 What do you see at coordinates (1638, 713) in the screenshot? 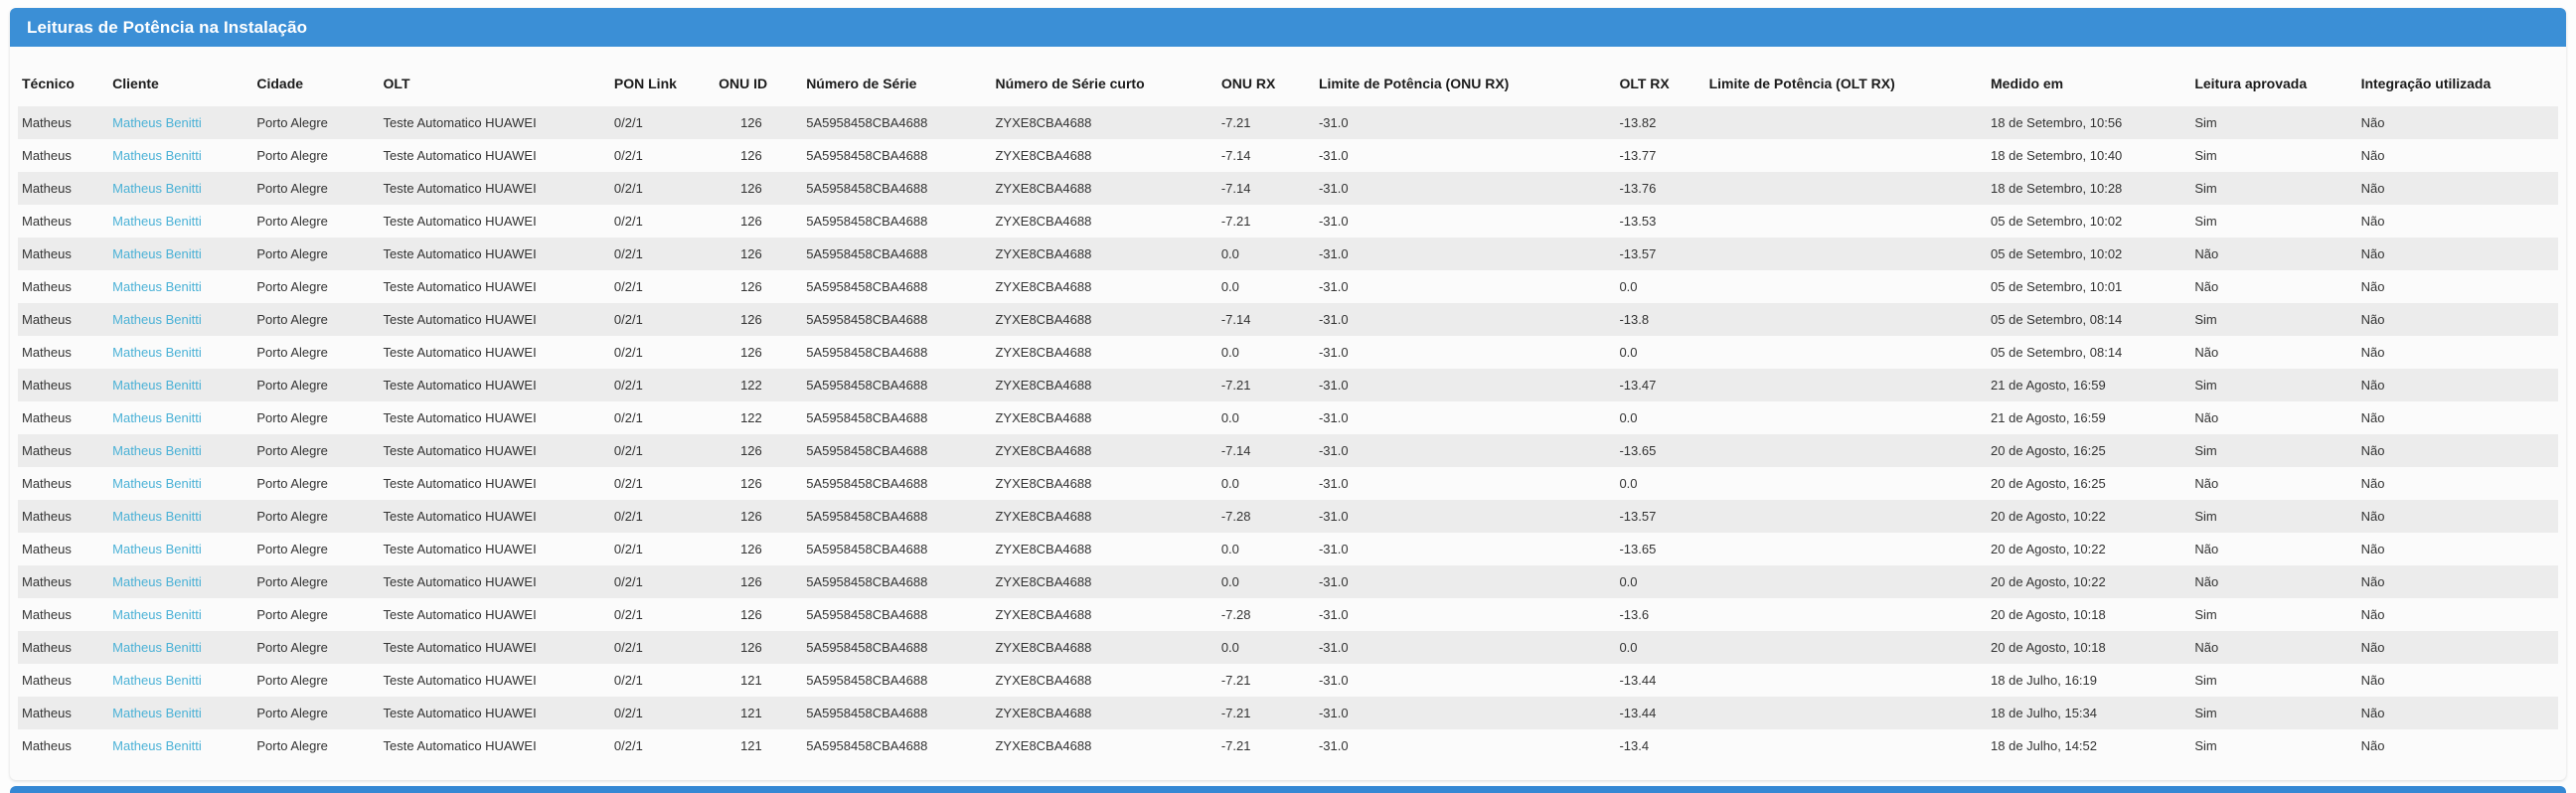
I see `cell-olt_rx: -13.44` at bounding box center [1638, 713].